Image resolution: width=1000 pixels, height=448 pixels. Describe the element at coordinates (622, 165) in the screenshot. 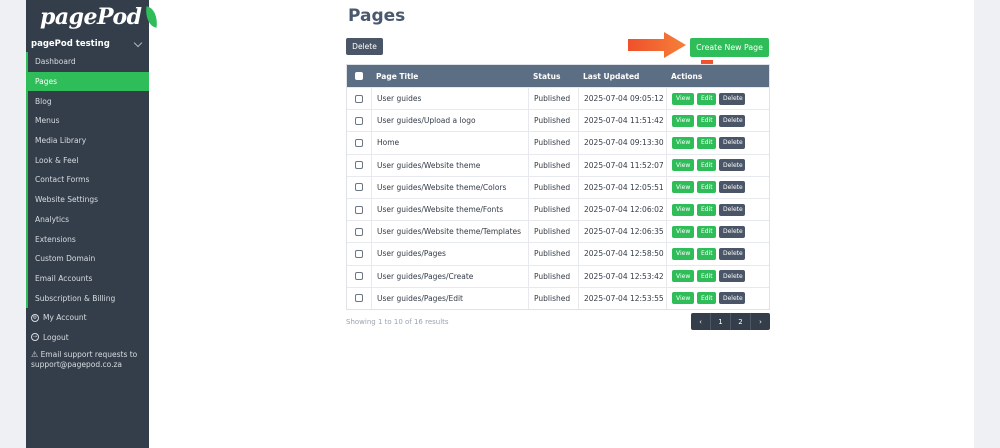

I see `updated-cell: 2025-07-04 11:52:07` at that location.